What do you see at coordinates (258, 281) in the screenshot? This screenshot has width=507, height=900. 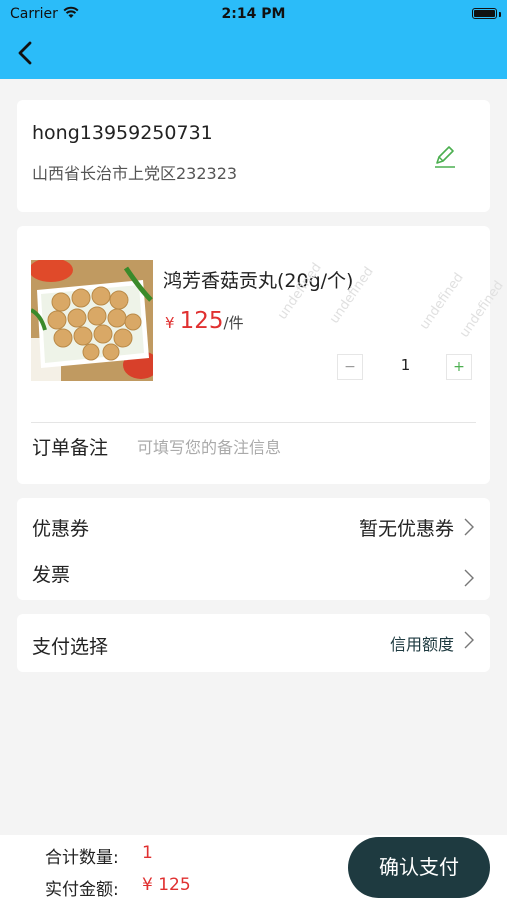 I see `product-name: 鸿芳香菇贡丸(20g/个)` at bounding box center [258, 281].